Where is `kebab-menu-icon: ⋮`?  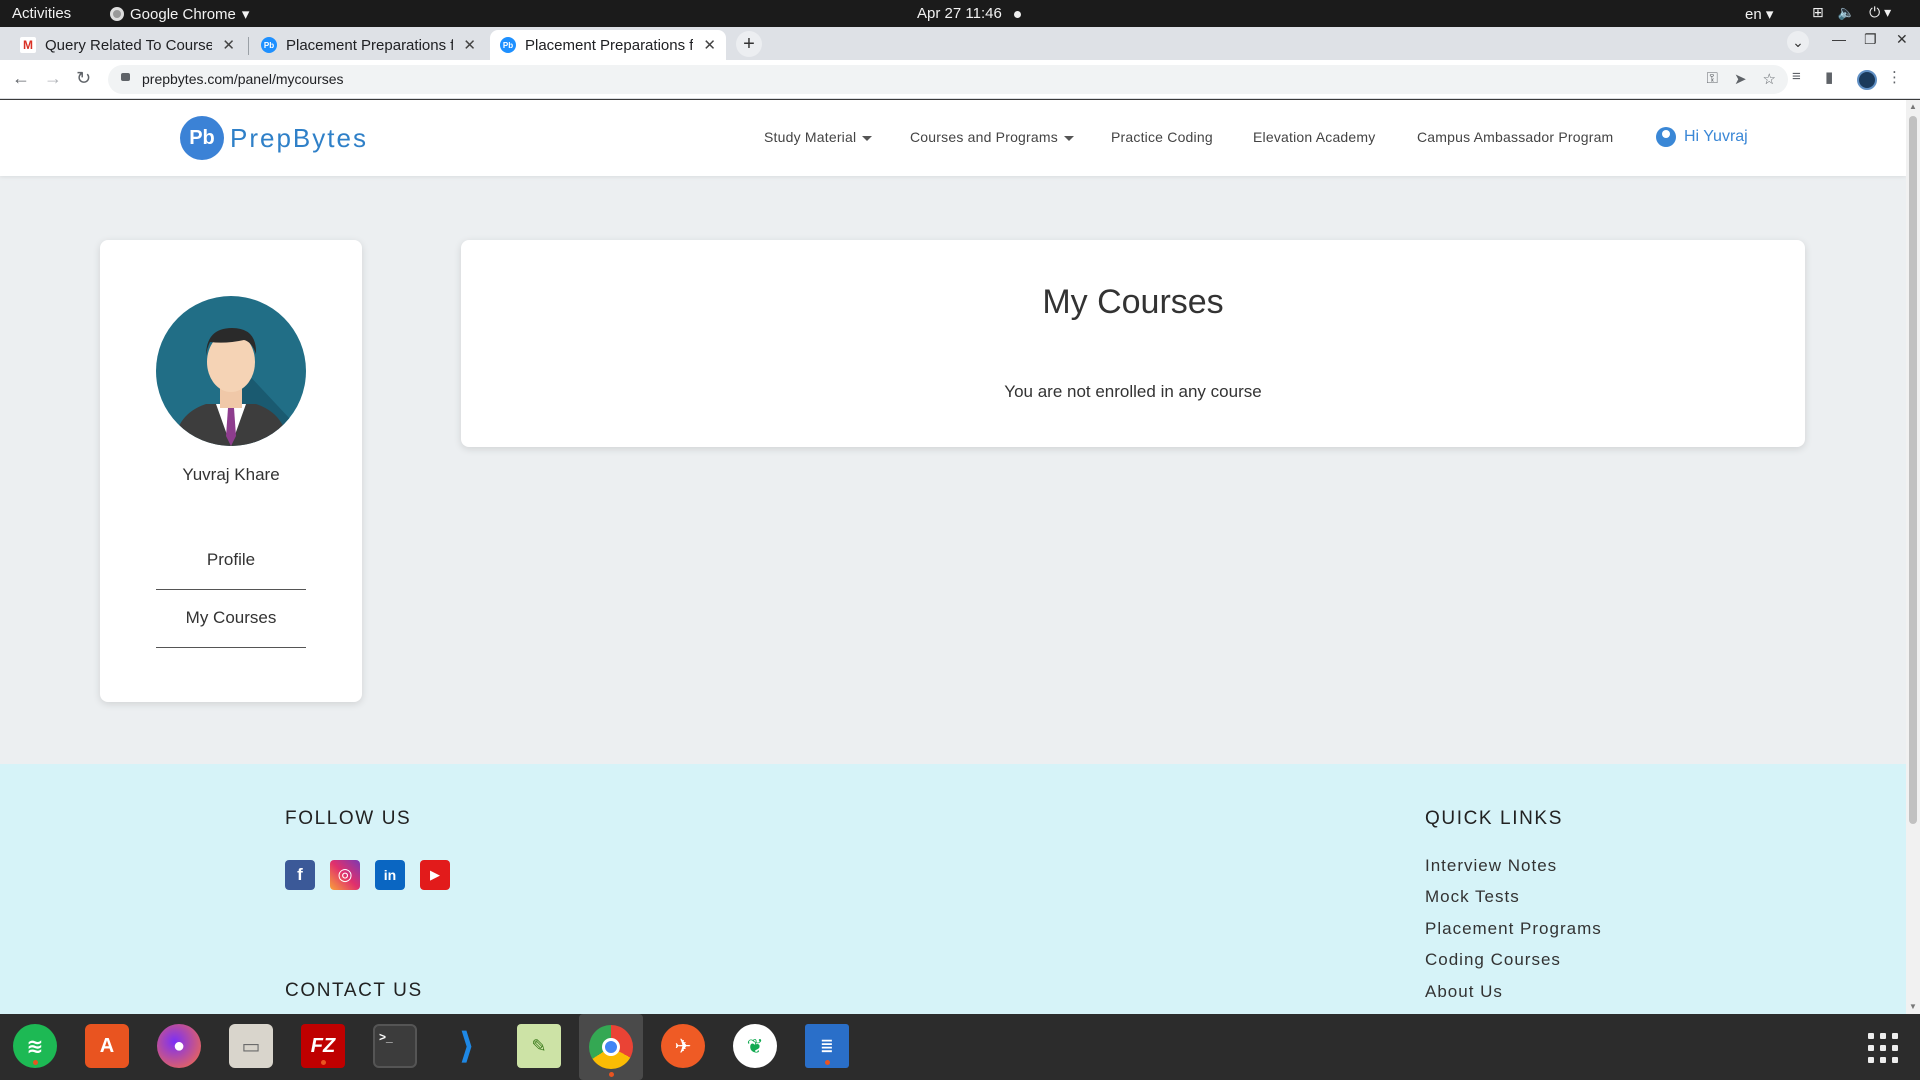 kebab-menu-icon: ⋮ is located at coordinates (1894, 77).